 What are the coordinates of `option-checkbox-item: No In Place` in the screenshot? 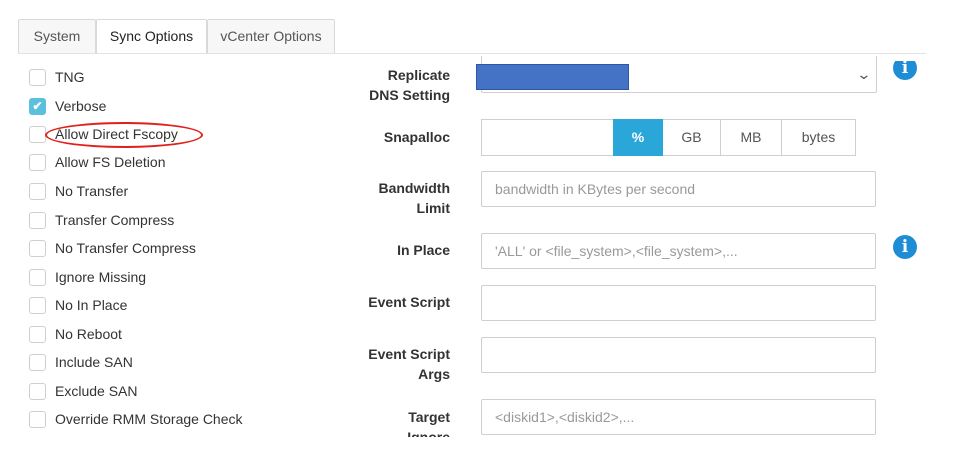 It's located at (78, 305).